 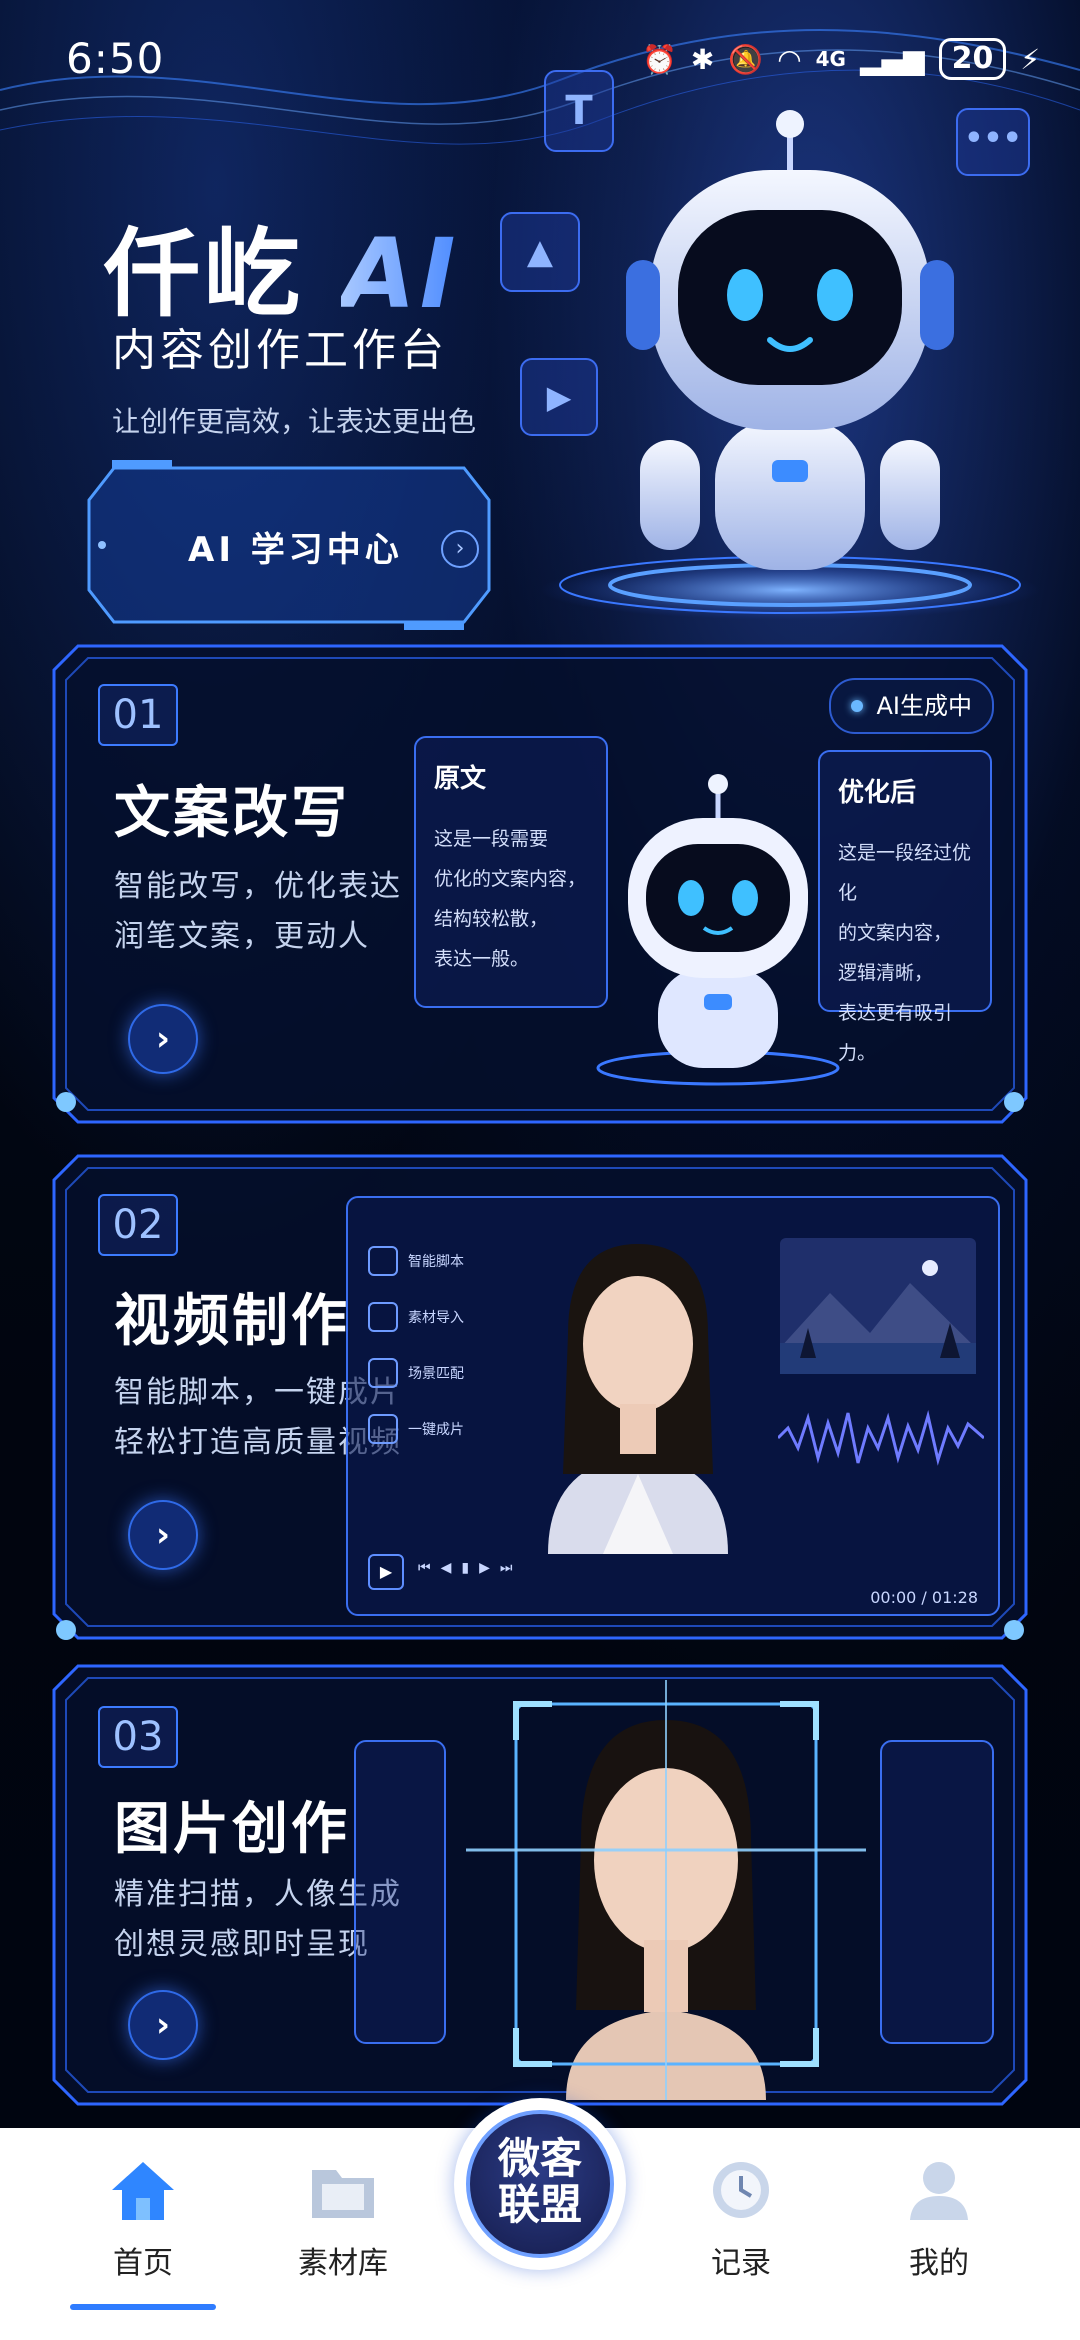 I want to click on learn-center-arrow-icon: ›, so click(x=460, y=549).